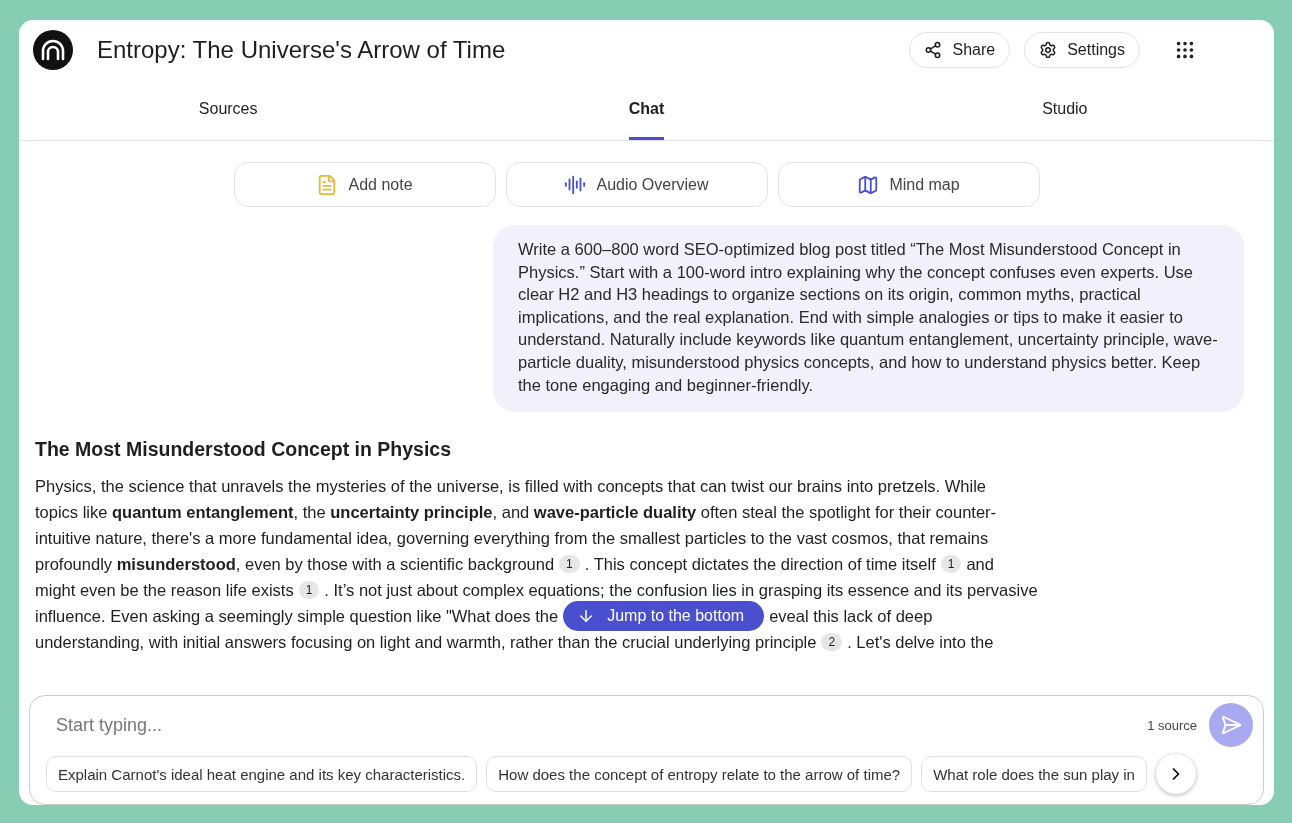 This screenshot has width=1292, height=823. Describe the element at coordinates (868, 184) in the screenshot. I see `map-icon` at that location.